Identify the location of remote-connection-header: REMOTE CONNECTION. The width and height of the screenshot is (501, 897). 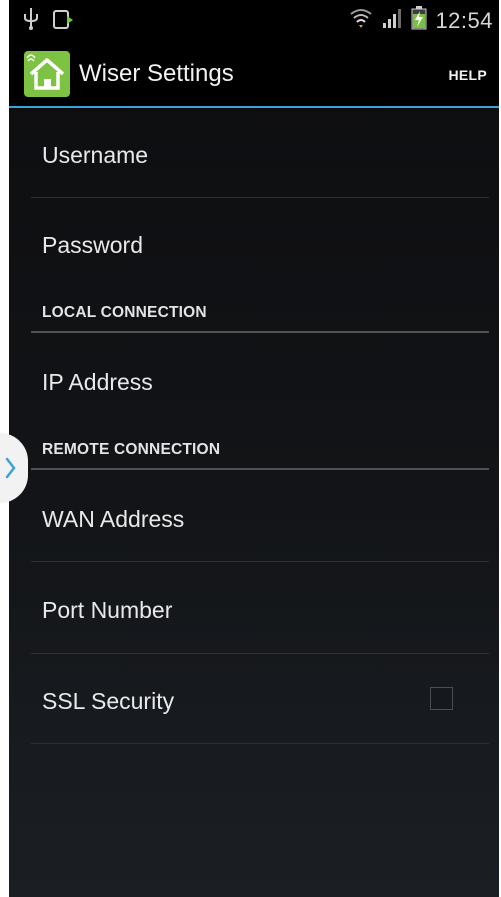
(131, 449).